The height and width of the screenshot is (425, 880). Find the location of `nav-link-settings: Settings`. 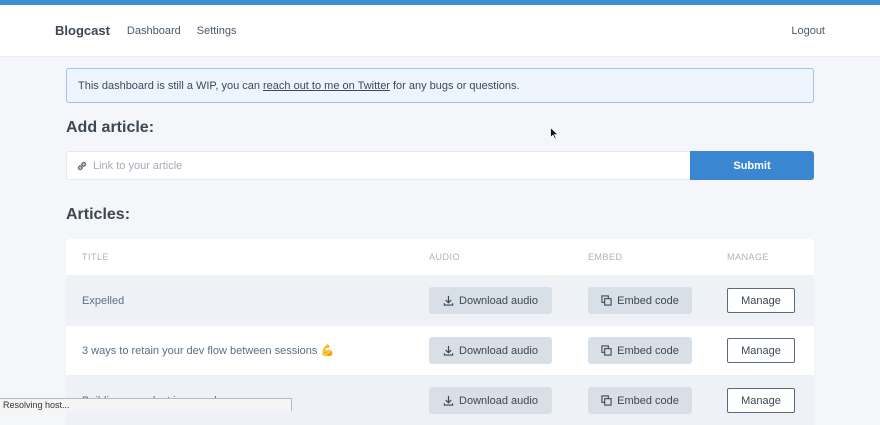

nav-link-settings: Settings is located at coordinates (217, 31).